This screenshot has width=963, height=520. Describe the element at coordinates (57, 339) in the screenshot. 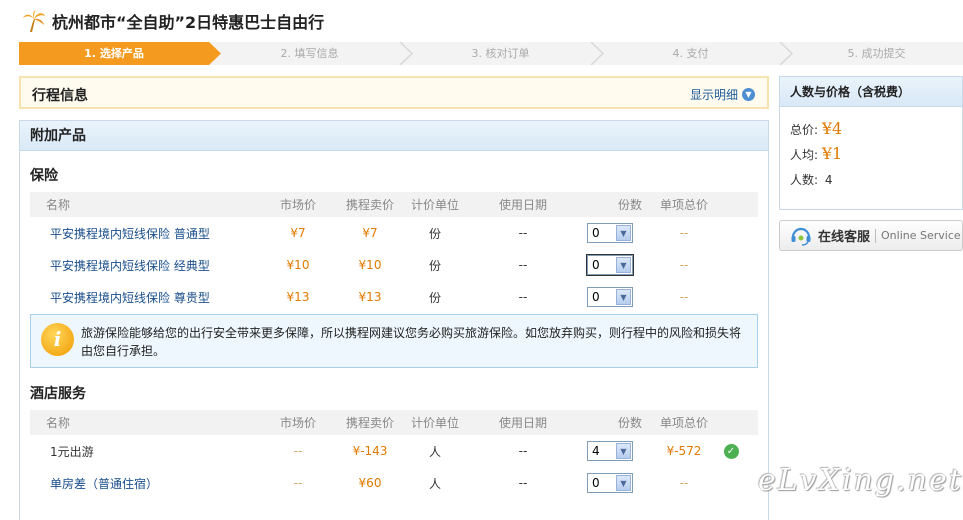

I see `info-icon: i` at that location.